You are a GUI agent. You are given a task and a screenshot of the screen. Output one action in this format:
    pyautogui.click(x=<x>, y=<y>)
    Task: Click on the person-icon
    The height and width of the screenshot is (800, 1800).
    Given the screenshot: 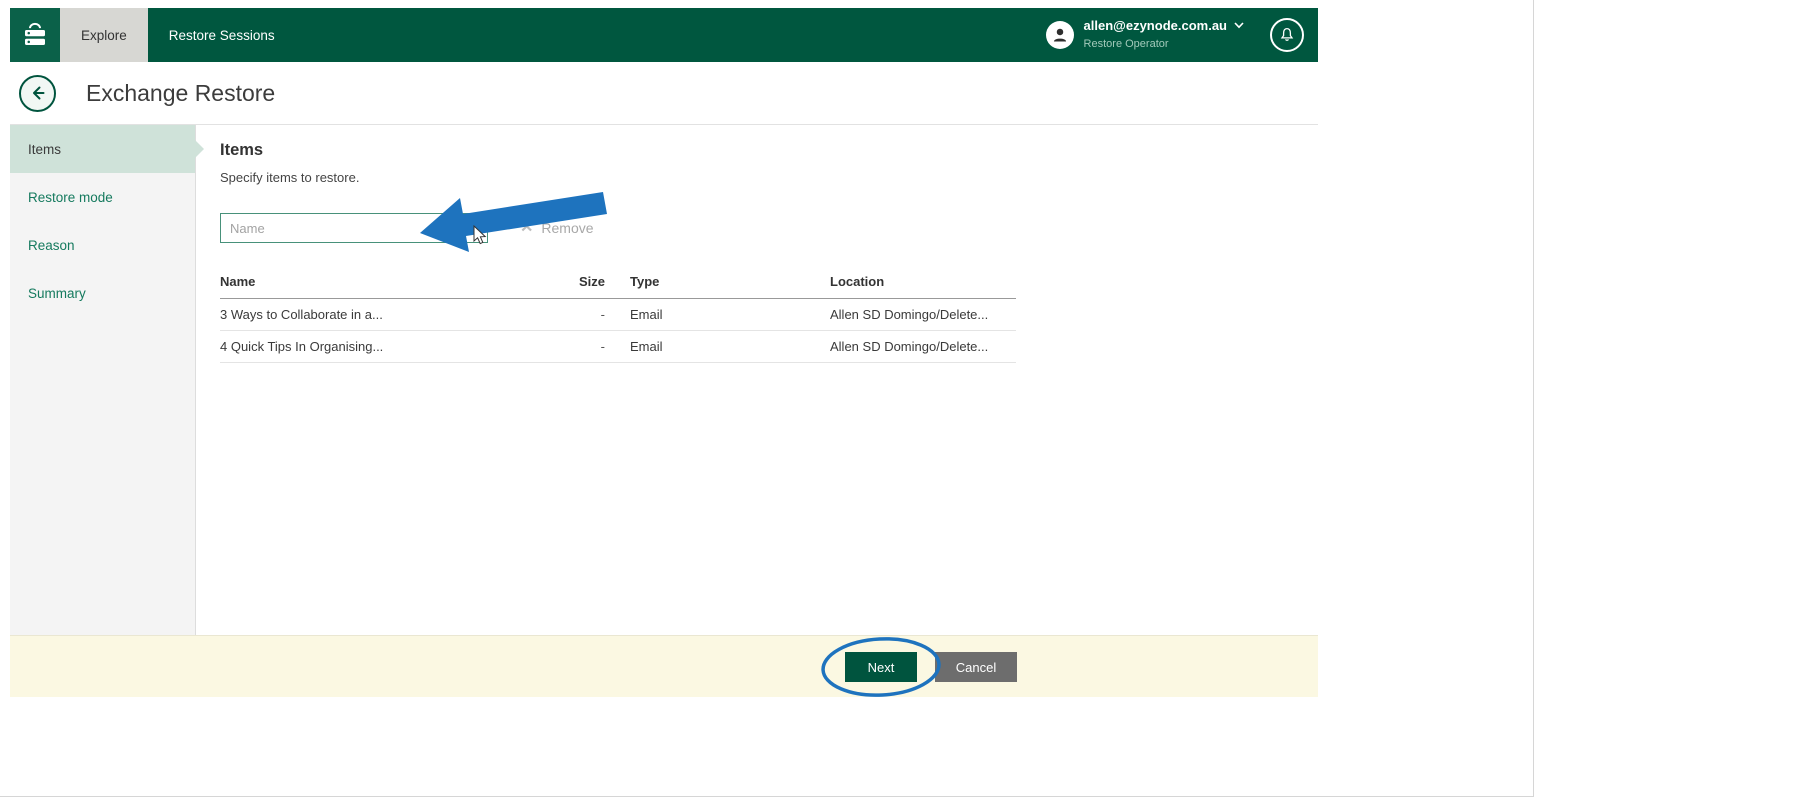 What is the action you would take?
    pyautogui.click(x=1059, y=35)
    